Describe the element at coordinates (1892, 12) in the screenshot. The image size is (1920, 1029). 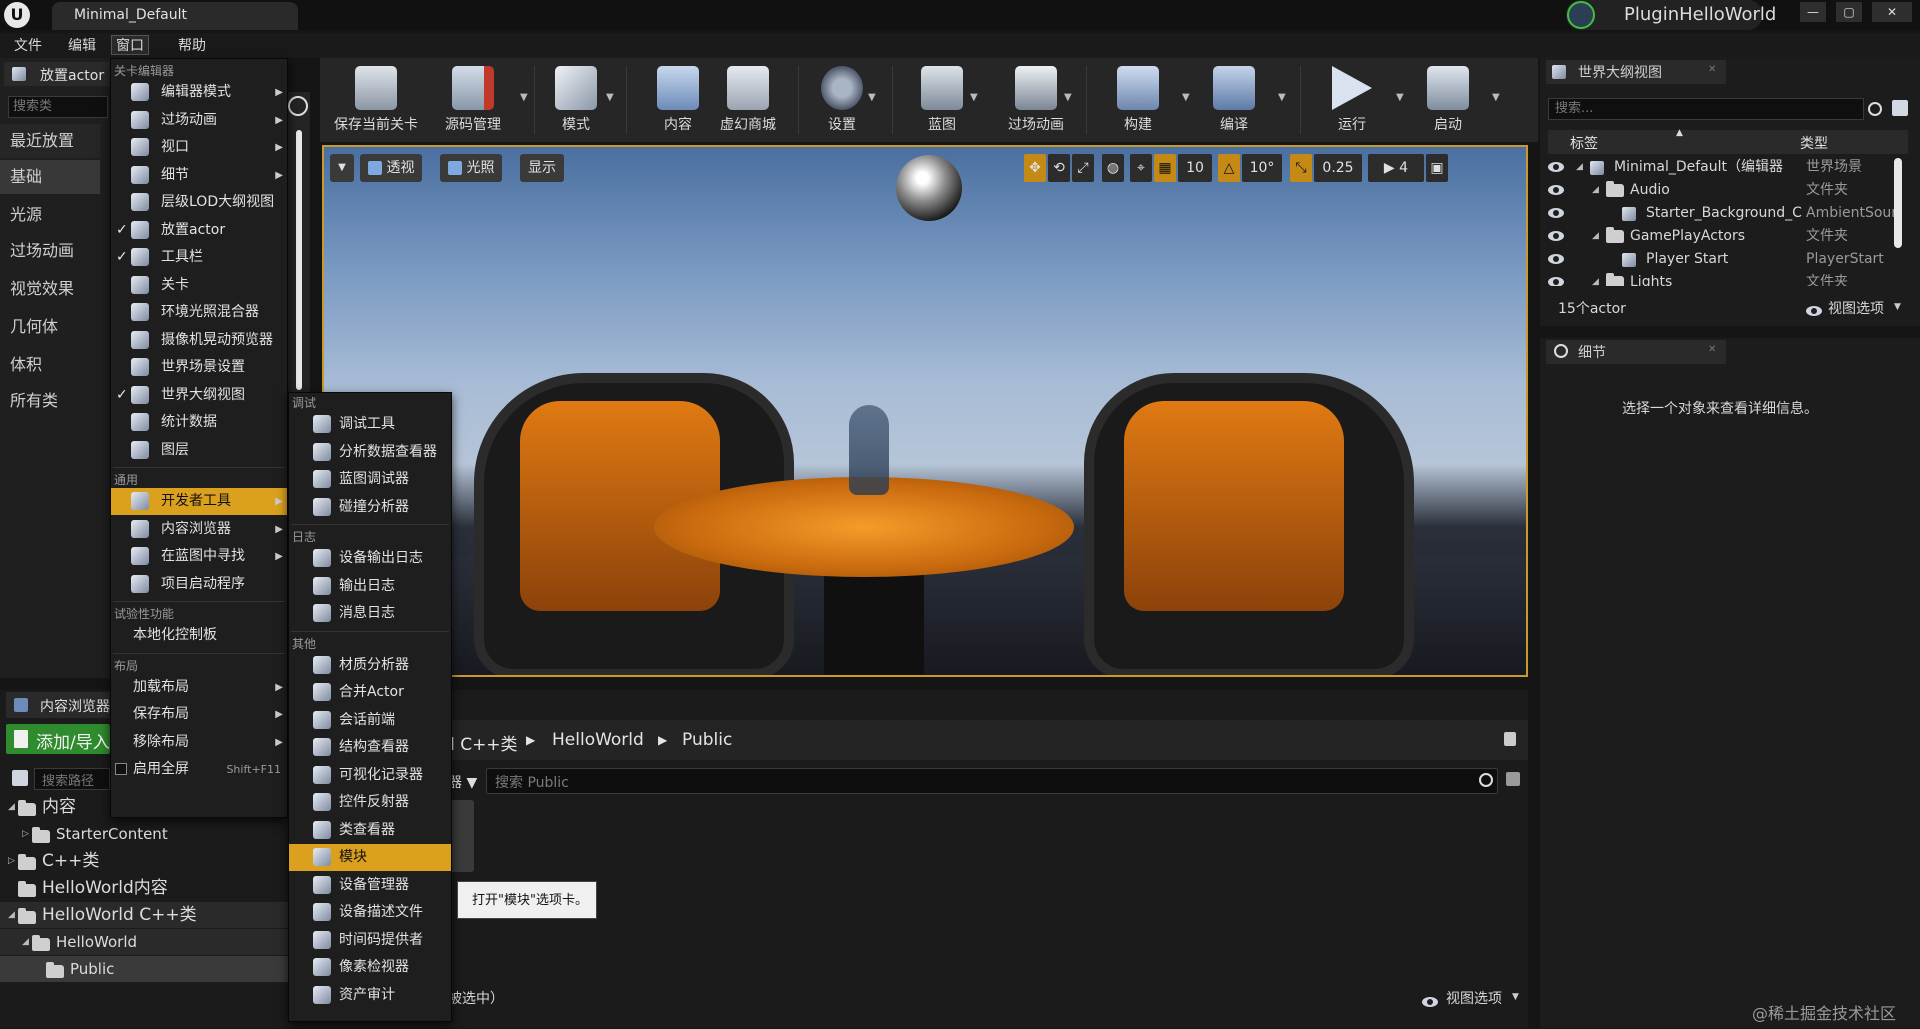
I see `close-button: ✕` at that location.